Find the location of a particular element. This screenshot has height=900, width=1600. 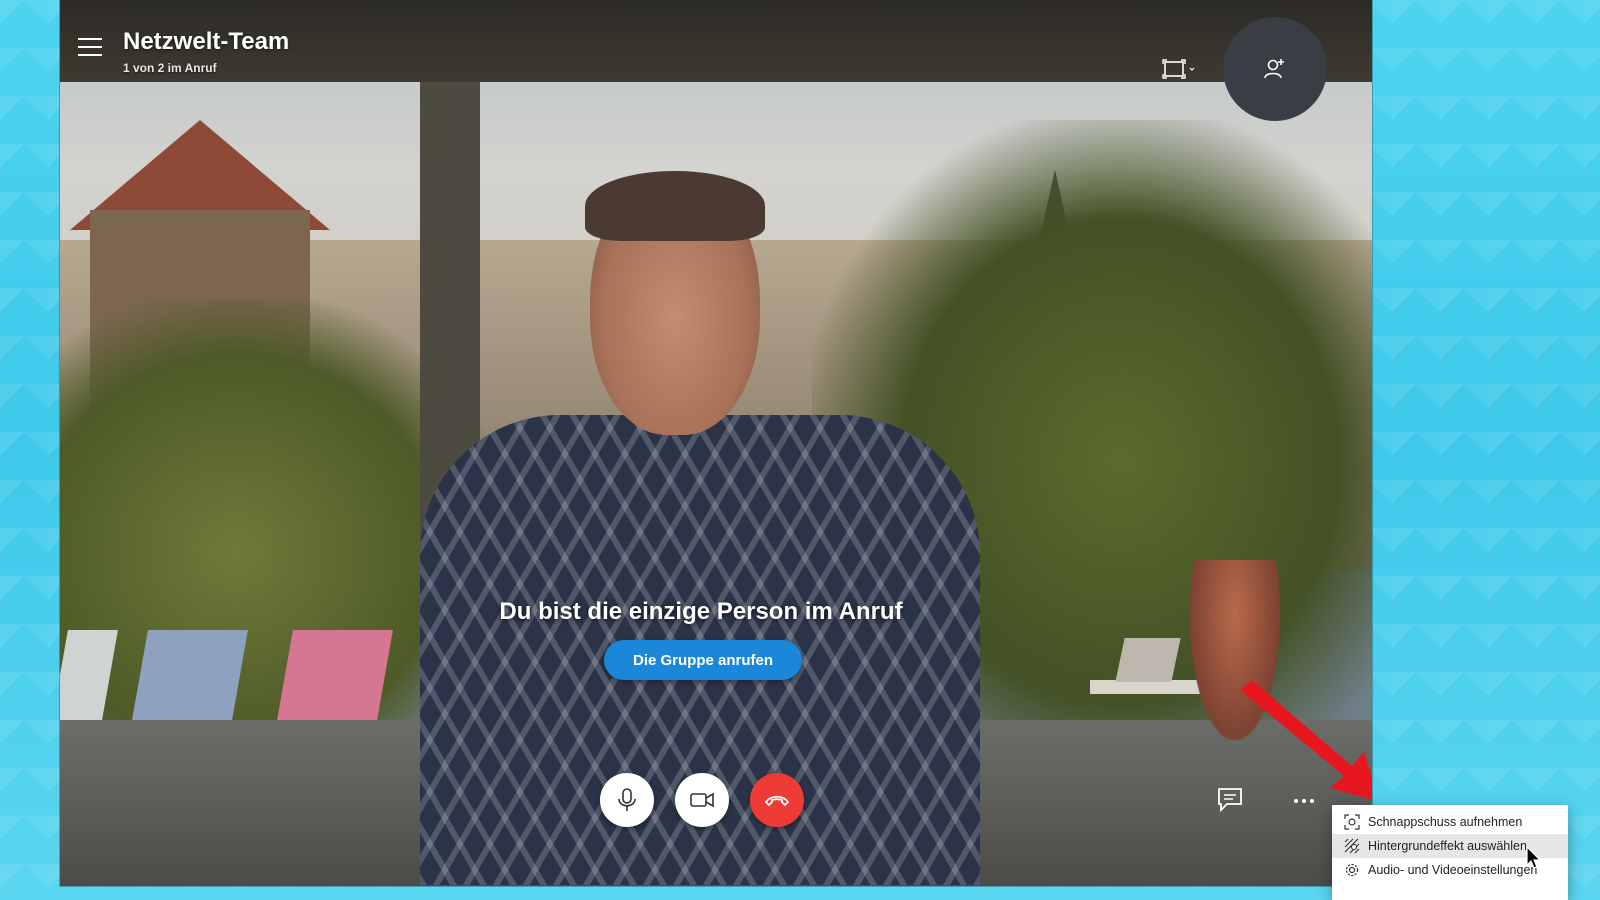

add-people-button is located at coordinates (1275, 69).